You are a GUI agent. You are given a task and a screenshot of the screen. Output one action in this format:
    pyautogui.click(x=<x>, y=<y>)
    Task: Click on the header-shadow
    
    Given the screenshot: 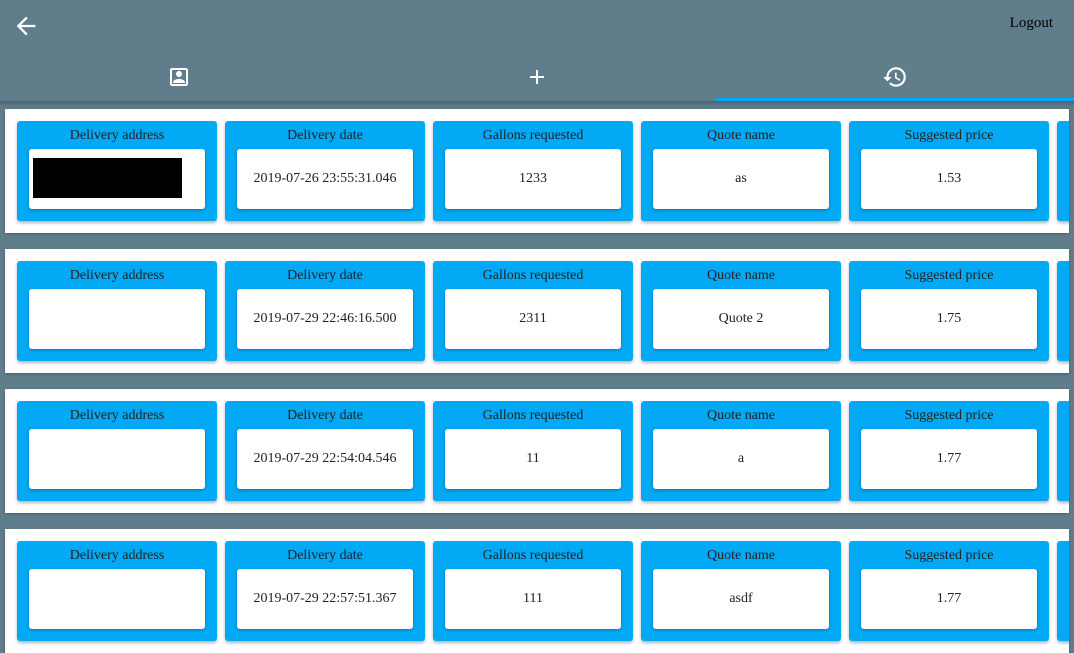 What is the action you would take?
    pyautogui.click(x=537, y=104)
    